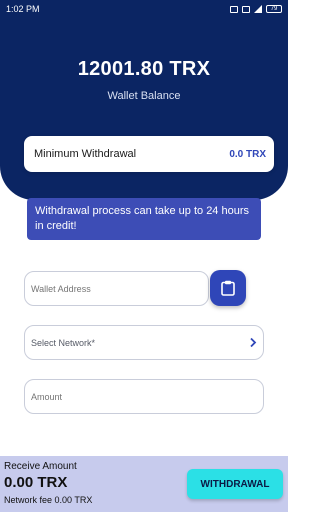  Describe the element at coordinates (144, 9) in the screenshot. I see `status-bar: 1:02 PM 79` at that location.